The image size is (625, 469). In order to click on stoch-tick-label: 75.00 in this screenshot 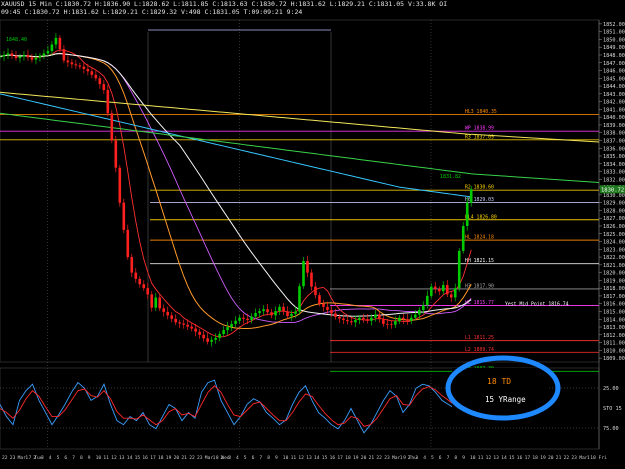, I will do `click(611, 429)`.